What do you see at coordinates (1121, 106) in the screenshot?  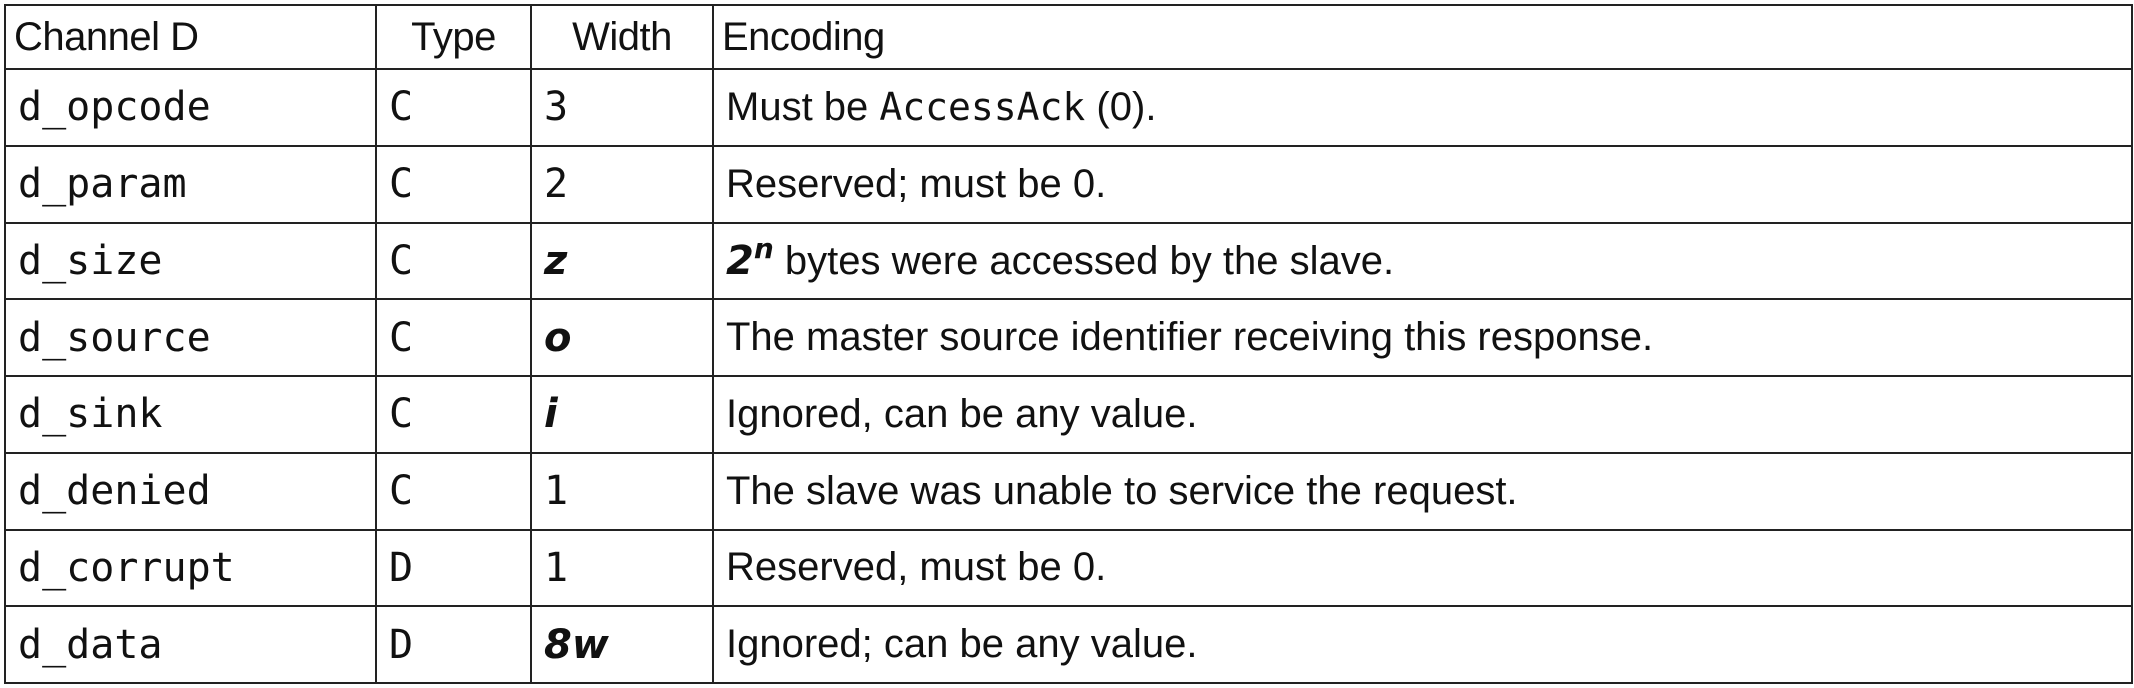 I see `encoding-text-after: (0).` at bounding box center [1121, 106].